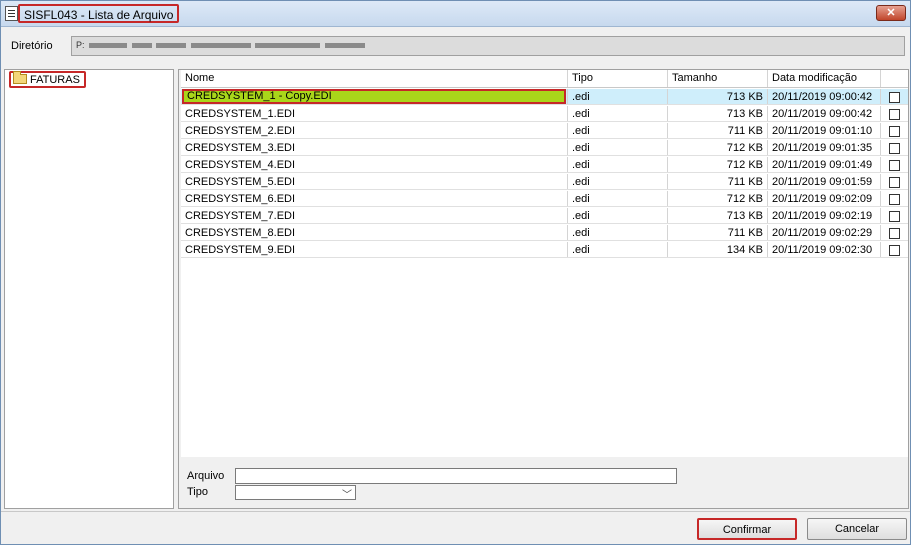 This screenshot has width=911, height=545. I want to click on file-name-input, so click(456, 476).